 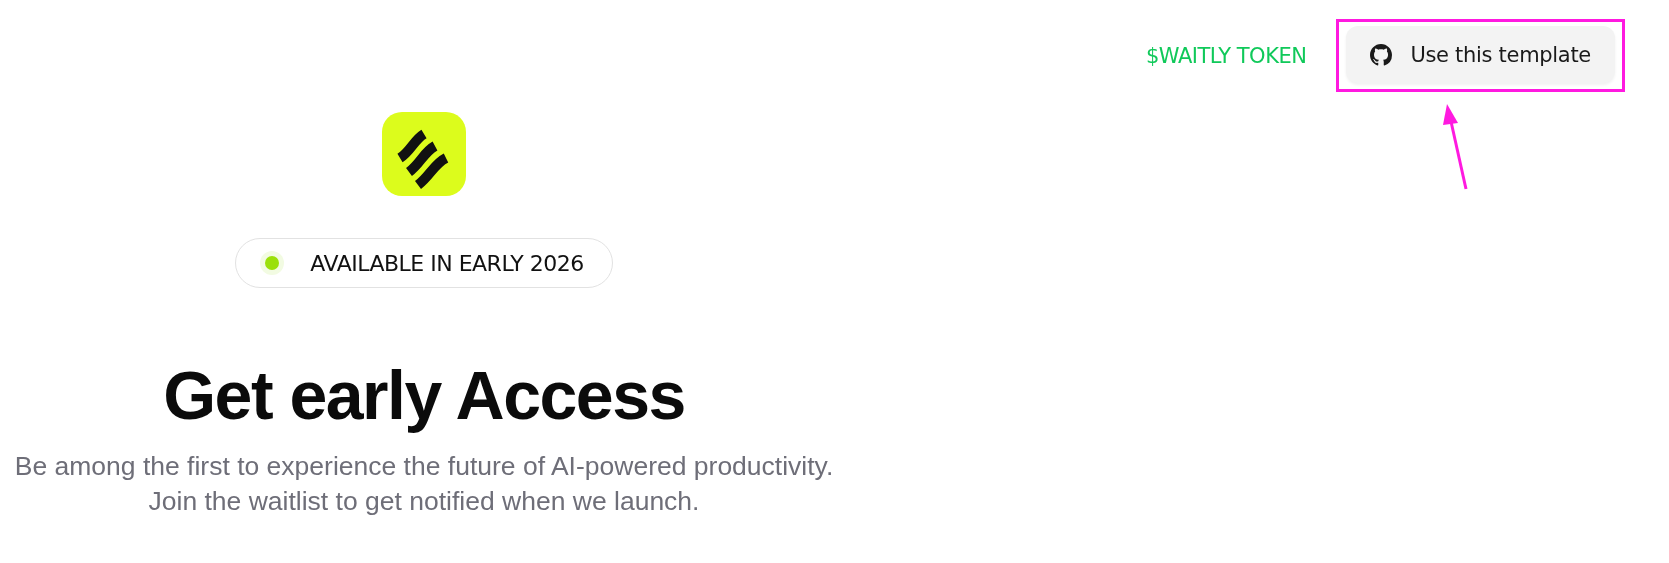 What do you see at coordinates (424, 483) in the screenshot?
I see `hero-subtitle: Be among the first to experience the future of AI-powered productivity. Join the waitlist to get notified when we launch.` at bounding box center [424, 483].